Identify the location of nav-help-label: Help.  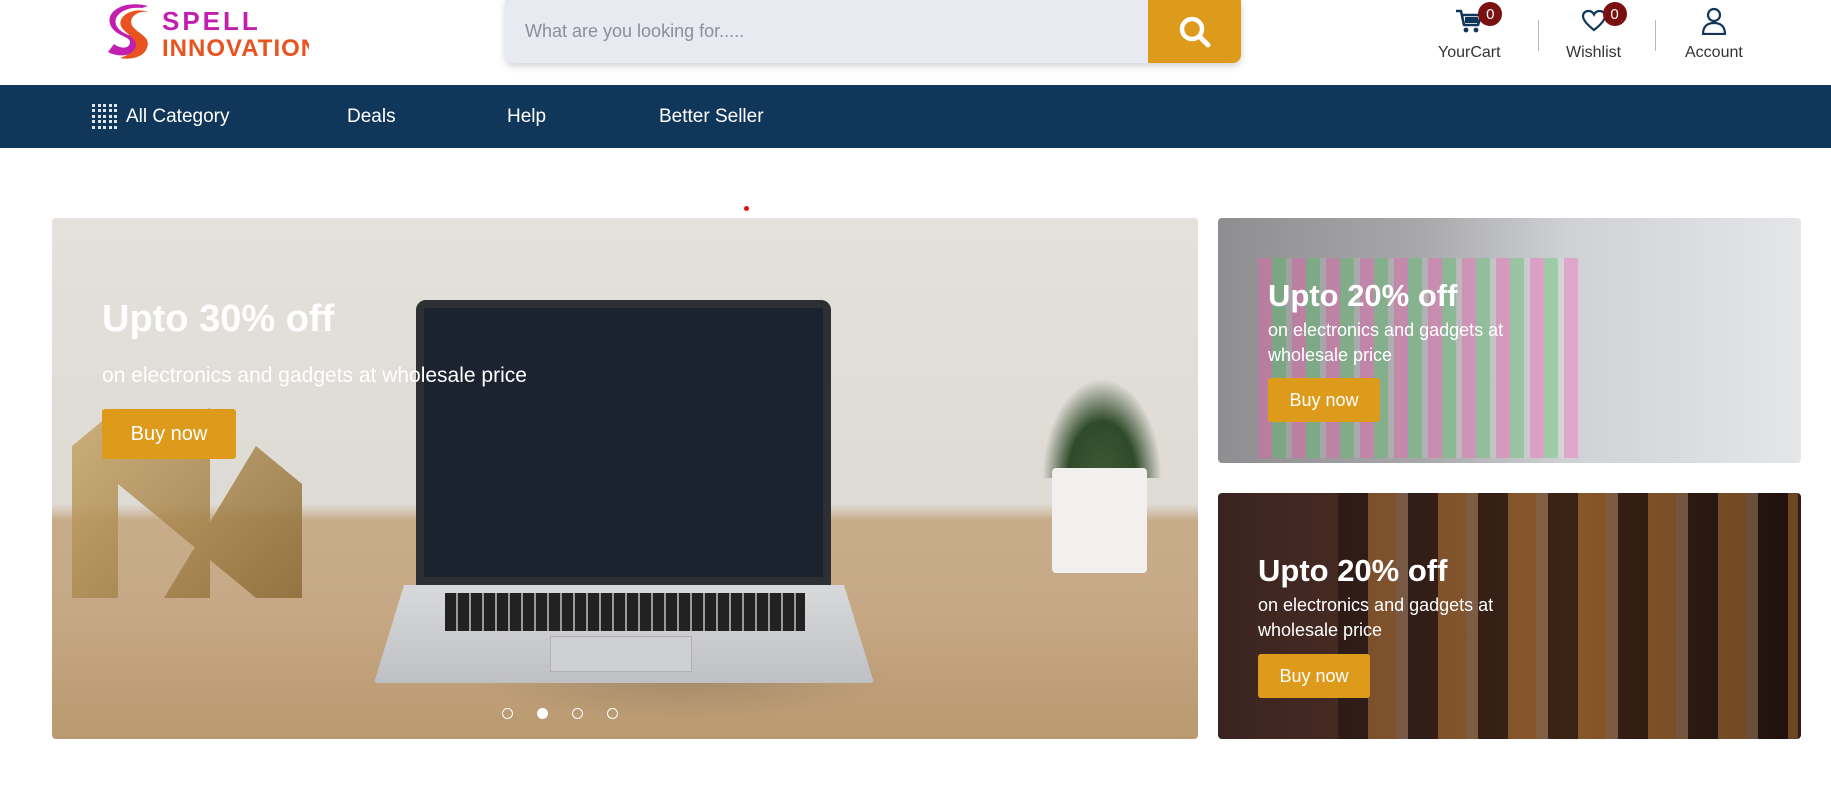
(527, 116).